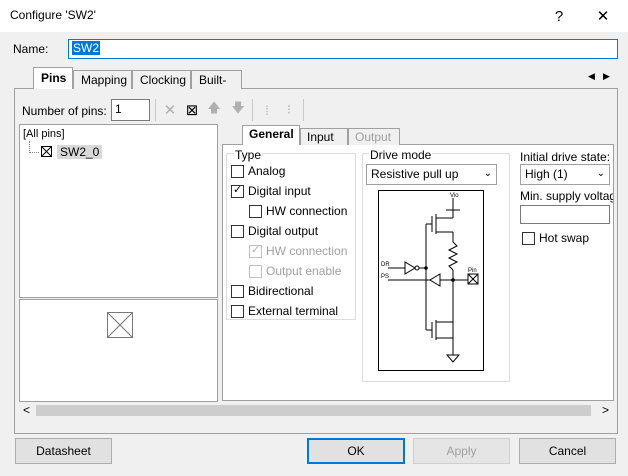 The image size is (628, 476). I want to click on pin-tree: [All pins] SW2_0, so click(118, 211).